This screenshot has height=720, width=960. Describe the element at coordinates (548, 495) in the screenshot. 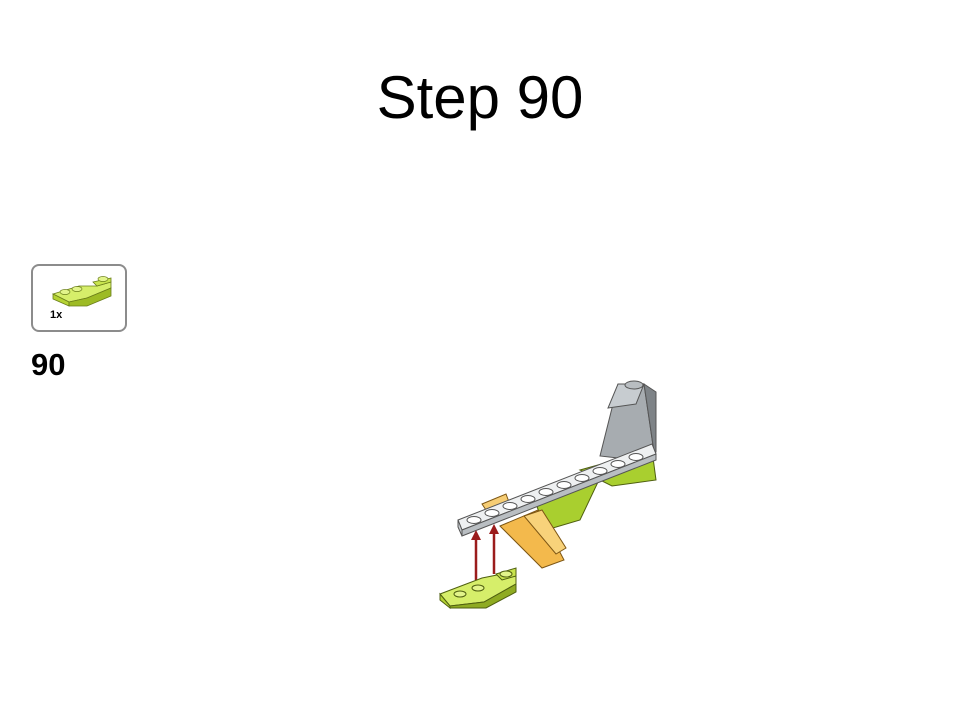

I see `lego-model-assembly-icon` at that location.